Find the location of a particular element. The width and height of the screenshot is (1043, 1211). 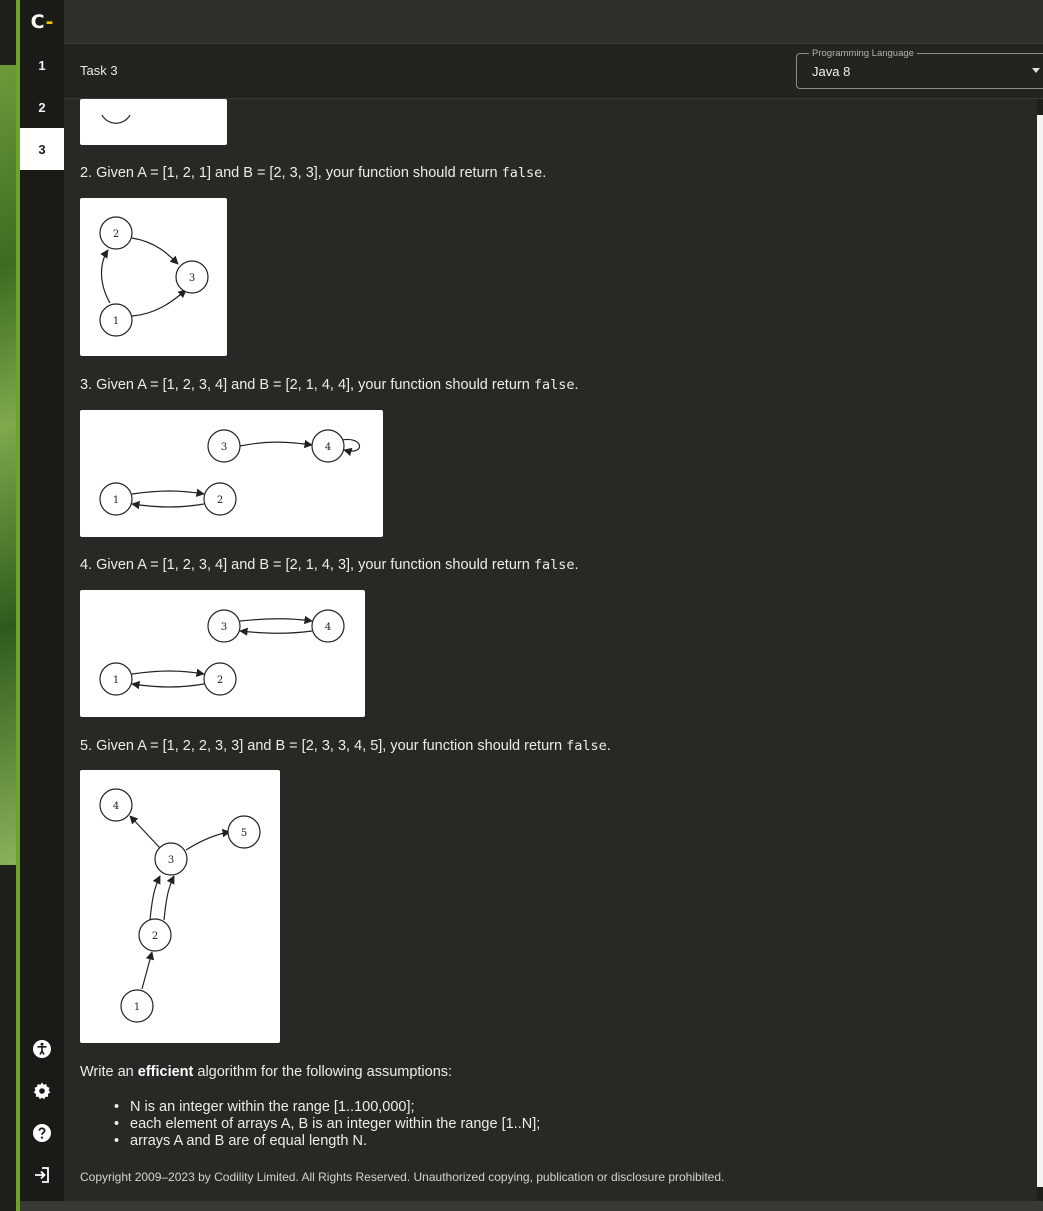

nav-utility-icons is located at coordinates (42, 1112).